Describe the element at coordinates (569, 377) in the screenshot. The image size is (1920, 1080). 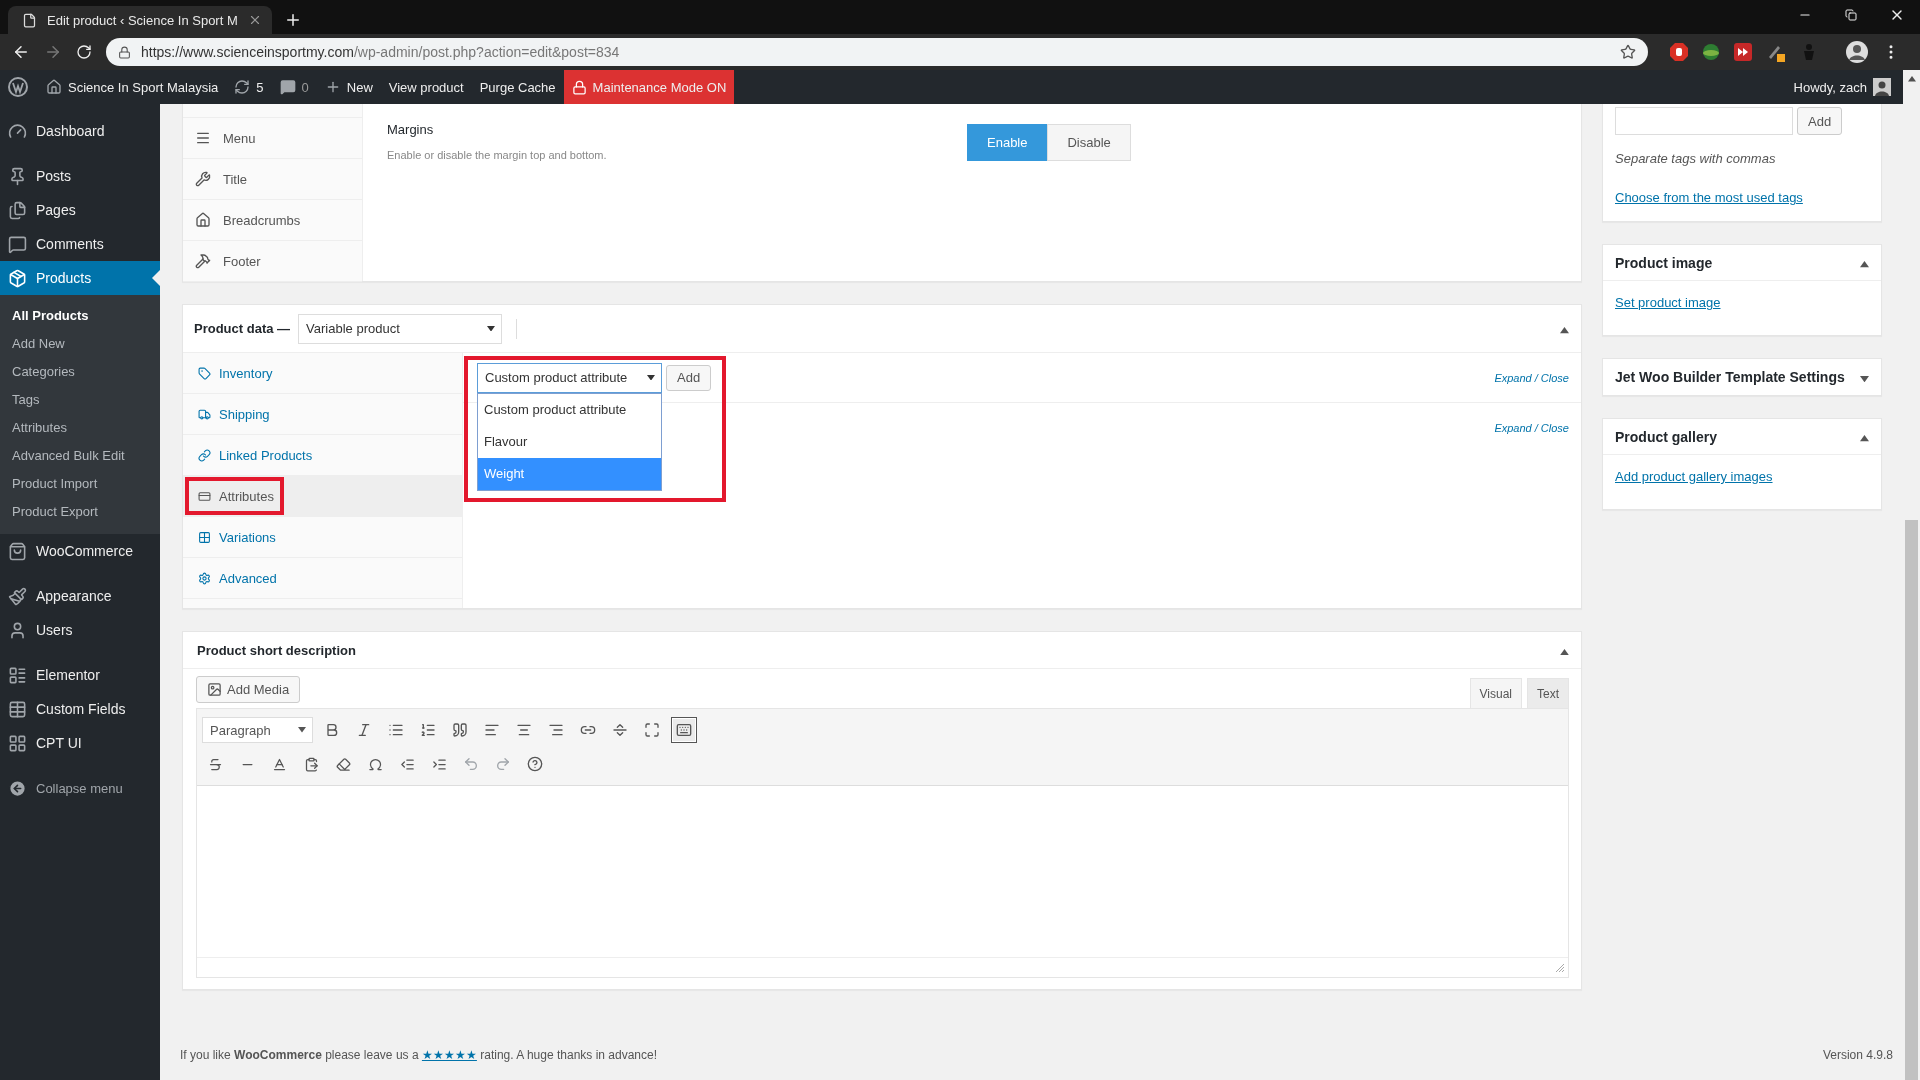
I see `attribute-select: Custom product attribute` at that location.